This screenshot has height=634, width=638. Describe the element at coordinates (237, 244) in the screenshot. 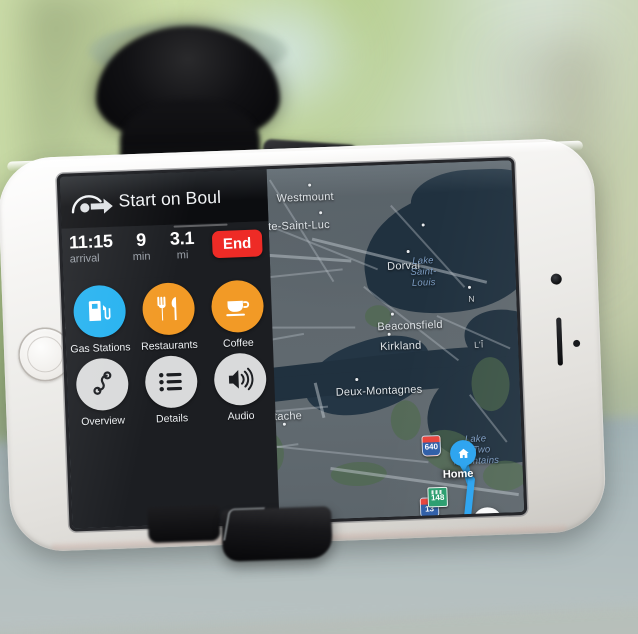

I see `end-navigation-button: End` at that location.